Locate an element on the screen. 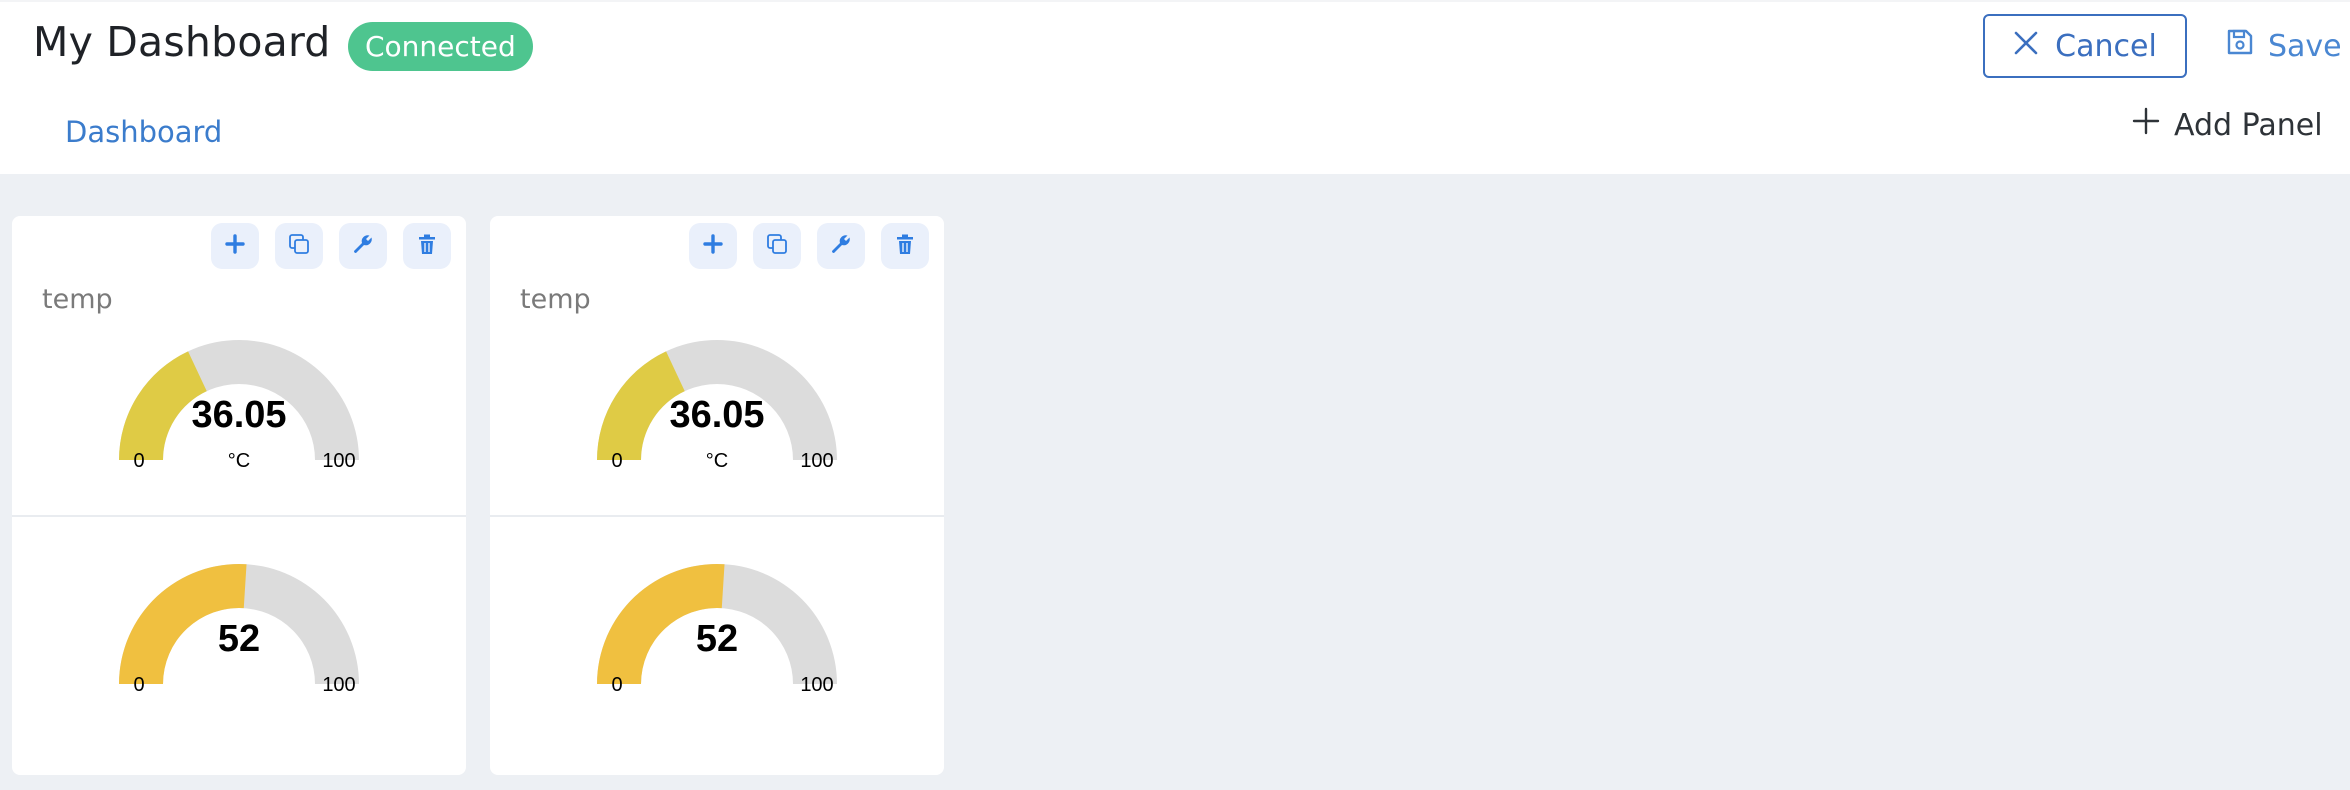 The image size is (2350, 790). status-badge: Connected is located at coordinates (440, 46).